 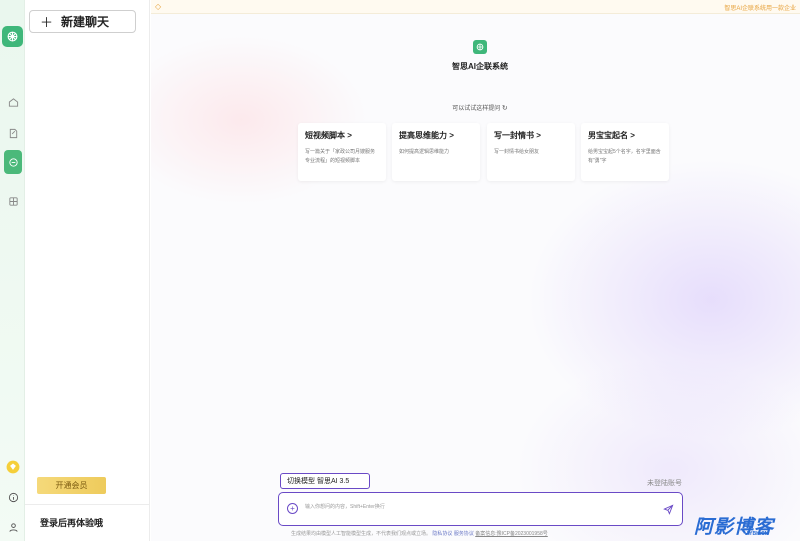 I want to click on notice-icon: ◇, so click(x=158, y=6).